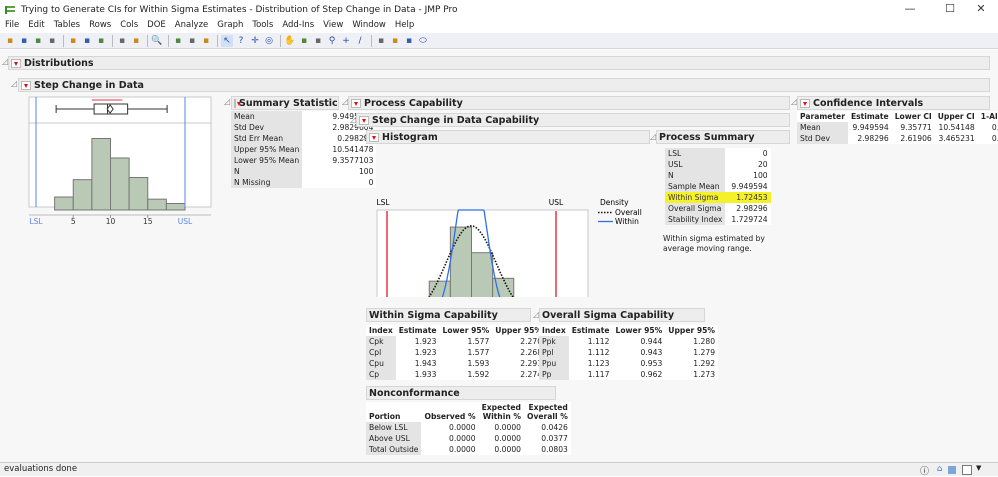 This screenshot has height=477, width=998. I want to click on crosshair-icon: ✛, so click(255, 41).